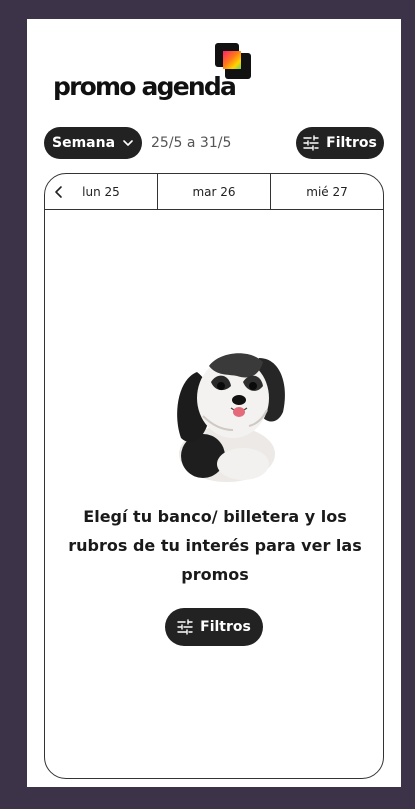 This screenshot has height=809, width=415. I want to click on empty-state-filters-button: Filtros, so click(214, 627).